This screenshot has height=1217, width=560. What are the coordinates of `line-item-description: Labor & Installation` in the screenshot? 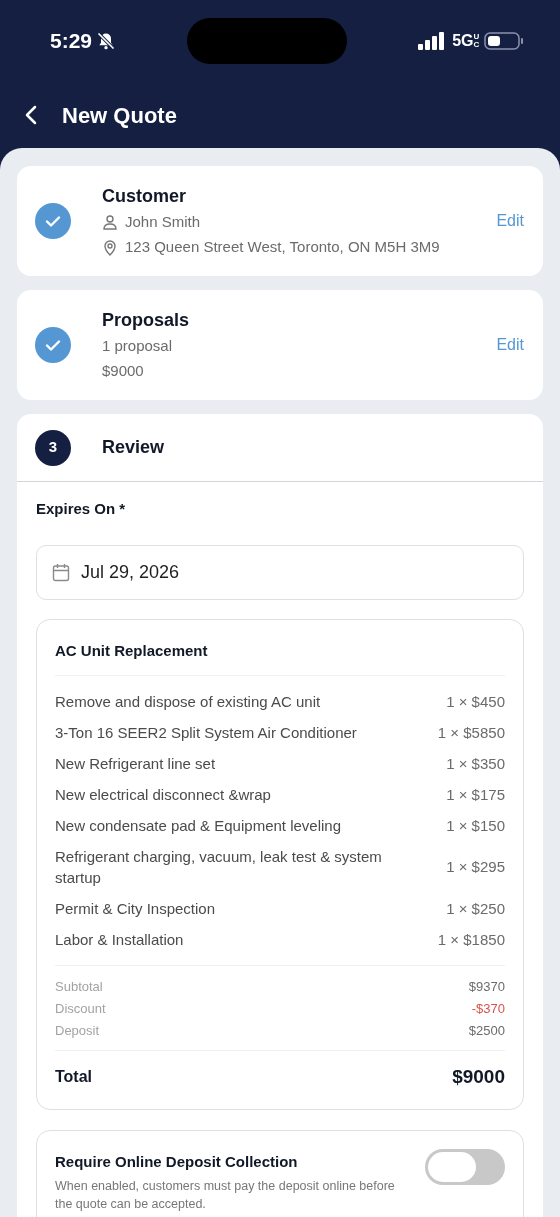 It's located at (119, 939).